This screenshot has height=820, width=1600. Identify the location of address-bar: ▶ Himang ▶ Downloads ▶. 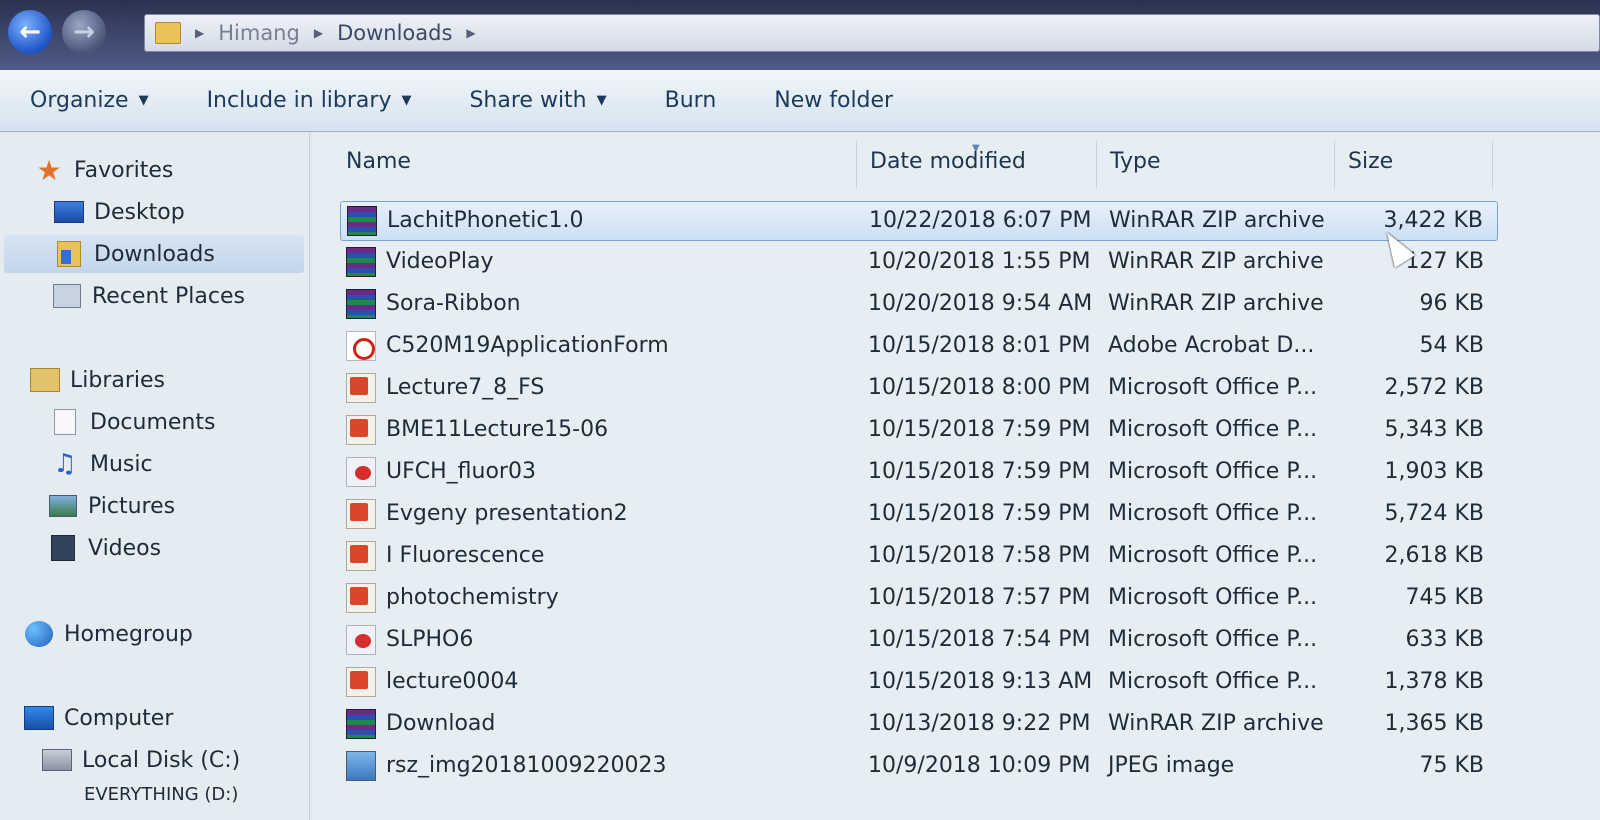
(872, 33).